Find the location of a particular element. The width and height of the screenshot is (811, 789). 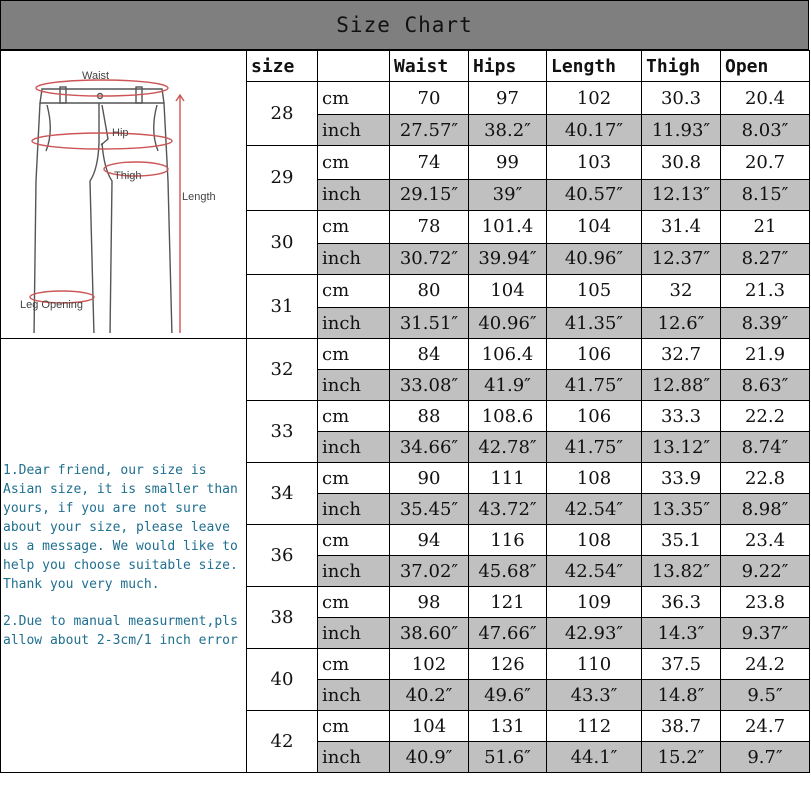

size-value: 32 is located at coordinates (282, 369).